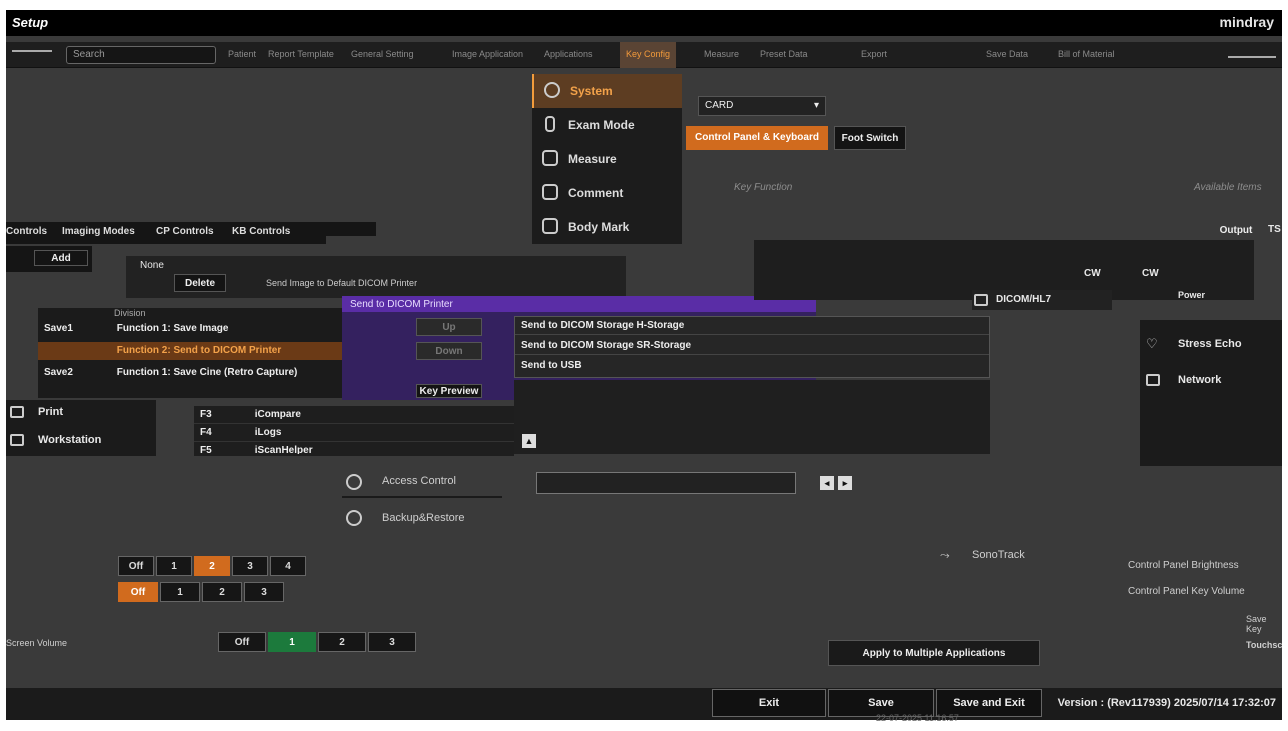 The width and height of the screenshot is (1288, 731). I want to click on up-button: Up, so click(449, 327).